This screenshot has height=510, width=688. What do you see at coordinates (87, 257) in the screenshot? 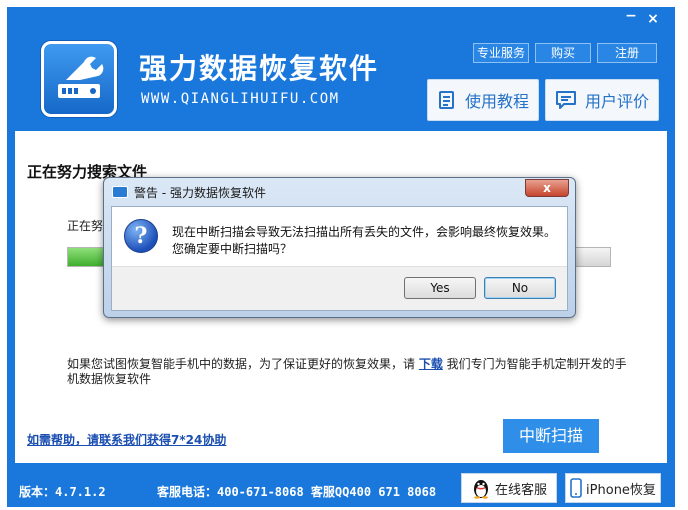
I see `scan-progress-fill` at bounding box center [87, 257].